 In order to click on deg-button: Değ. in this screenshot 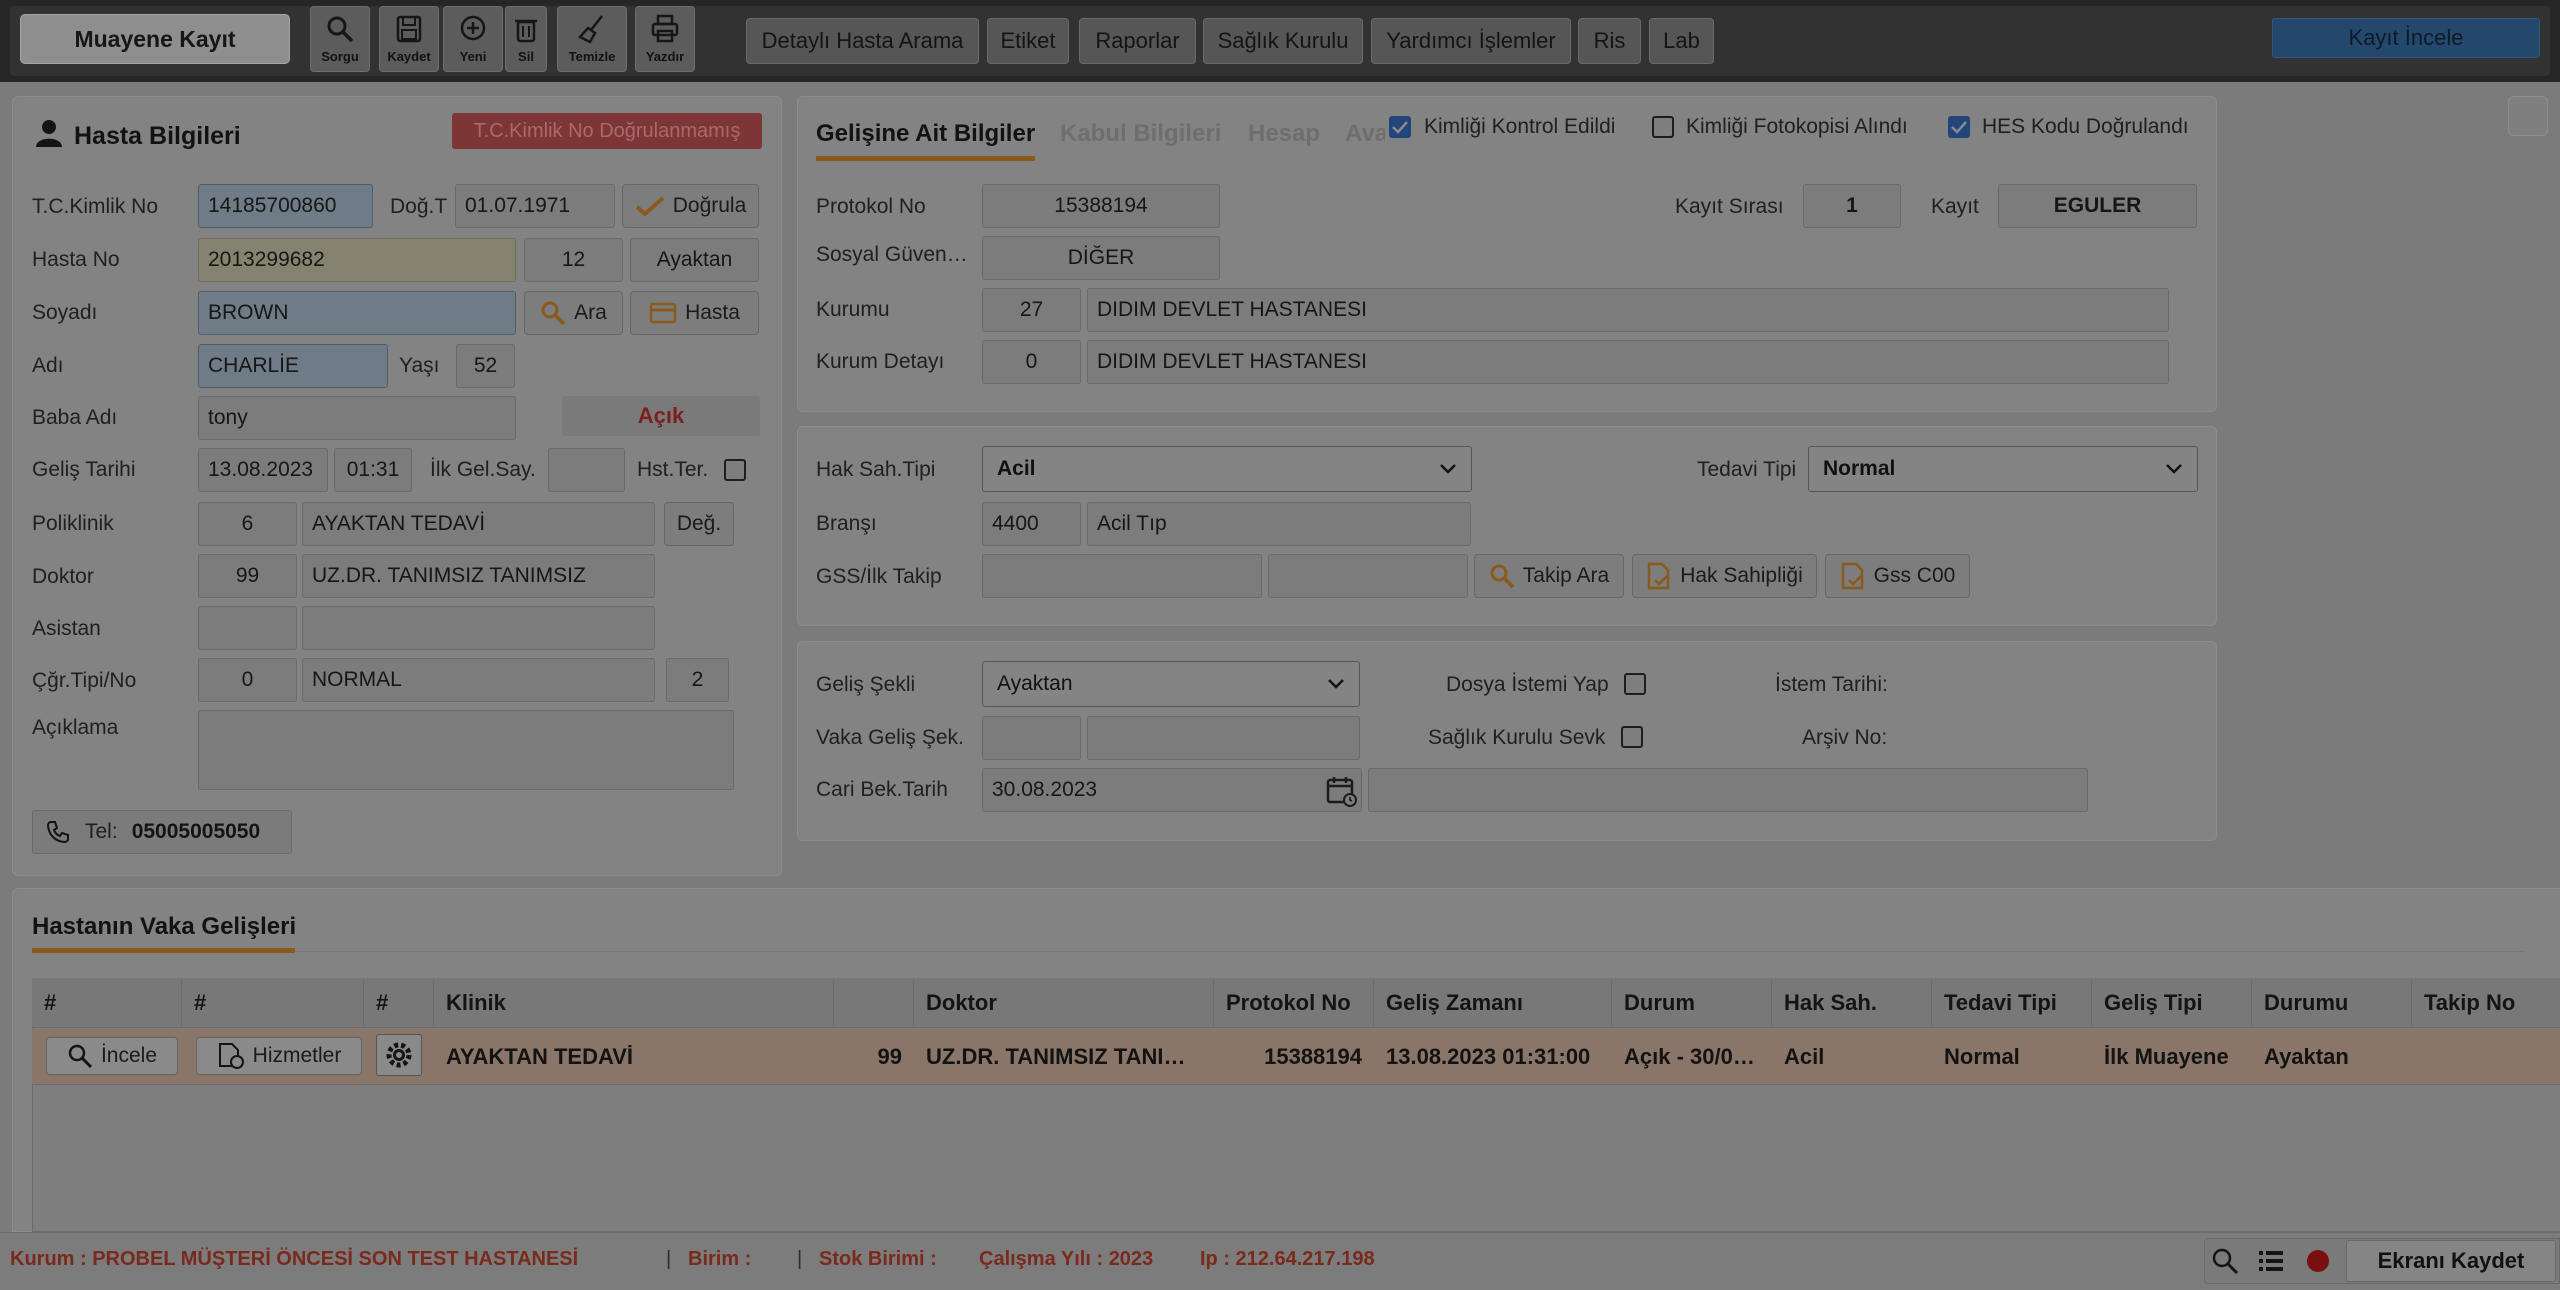, I will do `click(699, 524)`.